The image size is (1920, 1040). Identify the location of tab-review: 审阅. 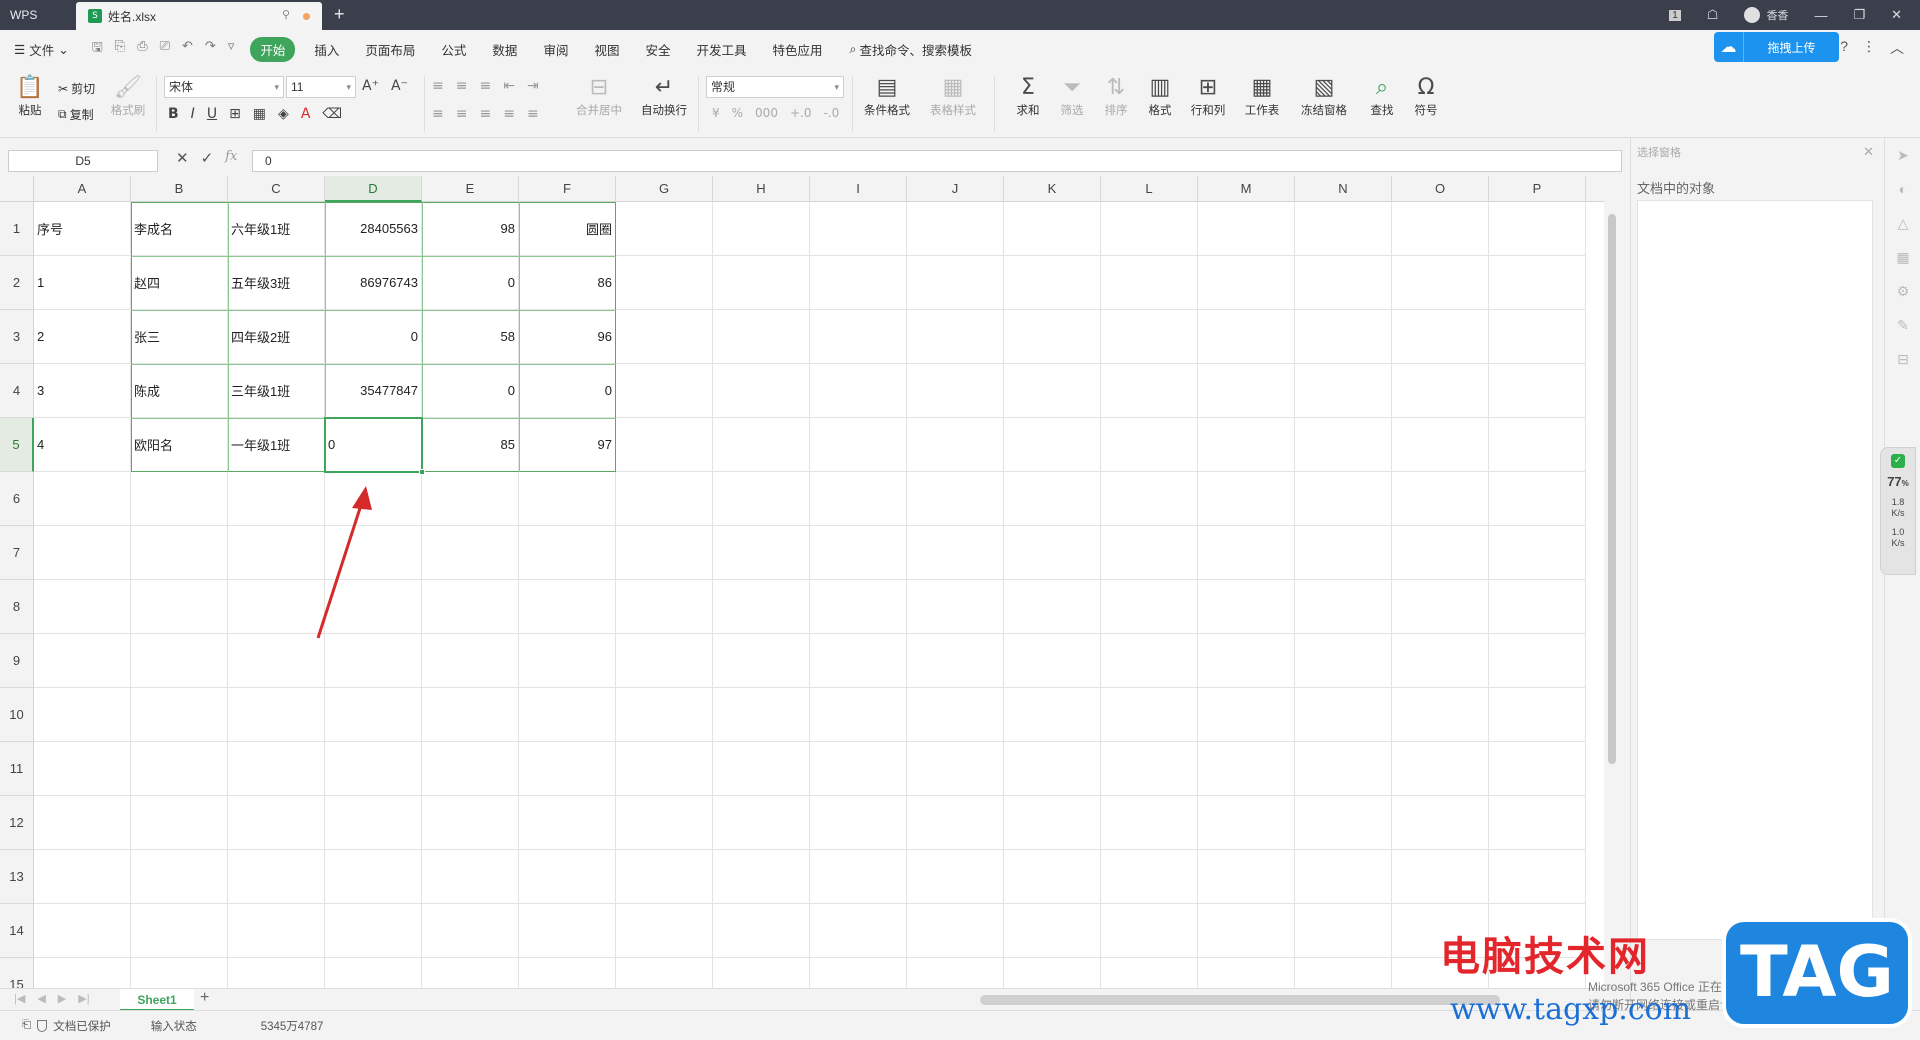
(555, 49).